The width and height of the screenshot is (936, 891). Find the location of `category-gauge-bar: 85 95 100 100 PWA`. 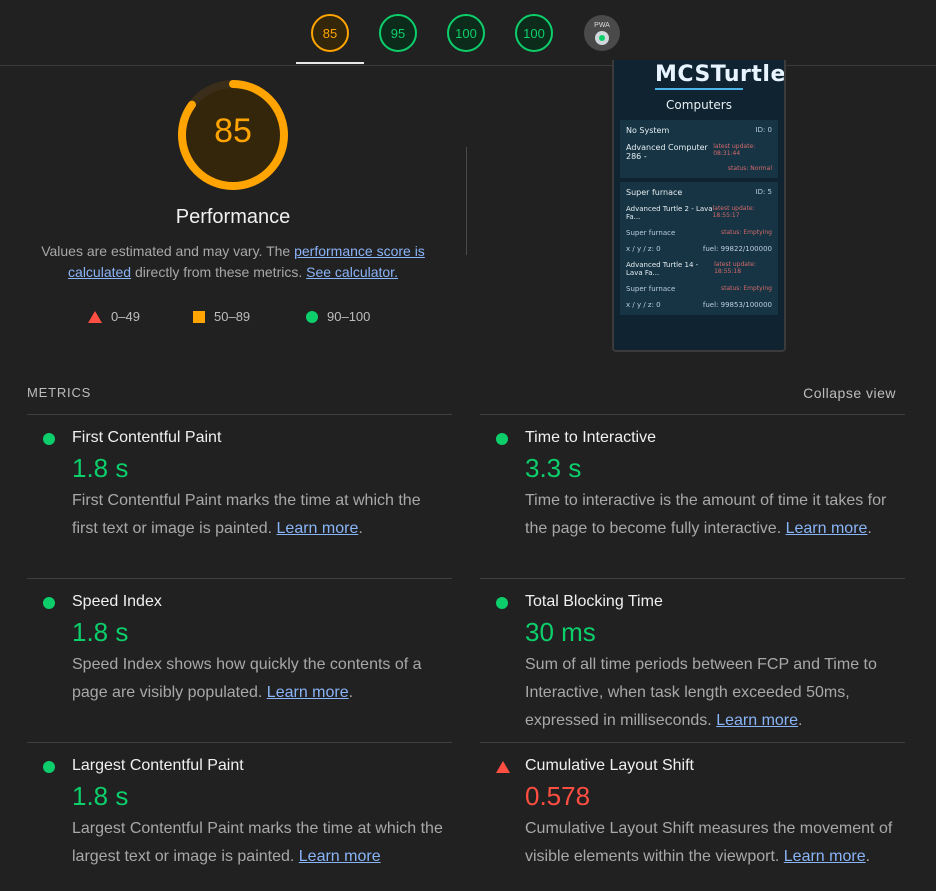

category-gauge-bar: 85 95 100 100 PWA is located at coordinates (468, 33).